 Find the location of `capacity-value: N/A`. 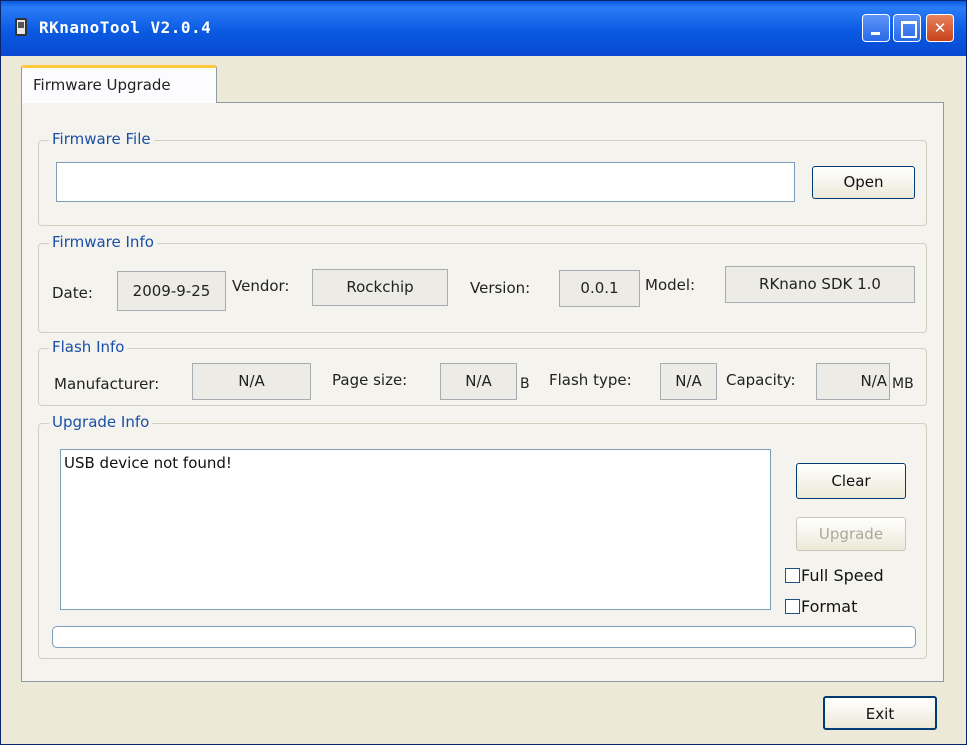

capacity-value: N/A is located at coordinates (853, 381).